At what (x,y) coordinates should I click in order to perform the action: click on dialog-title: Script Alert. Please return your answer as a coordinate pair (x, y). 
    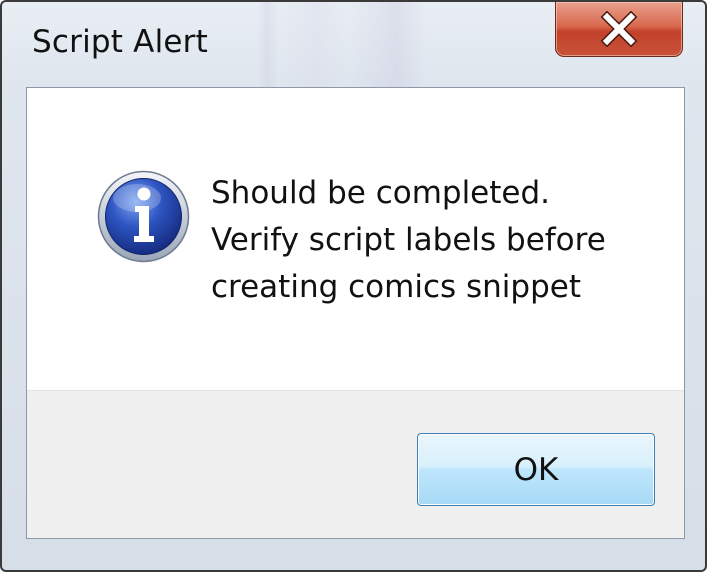
    Looking at the image, I should click on (120, 42).